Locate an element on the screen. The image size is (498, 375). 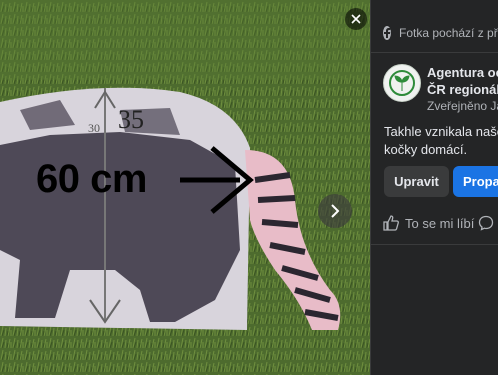
promote-button: Propa is located at coordinates (475, 181).